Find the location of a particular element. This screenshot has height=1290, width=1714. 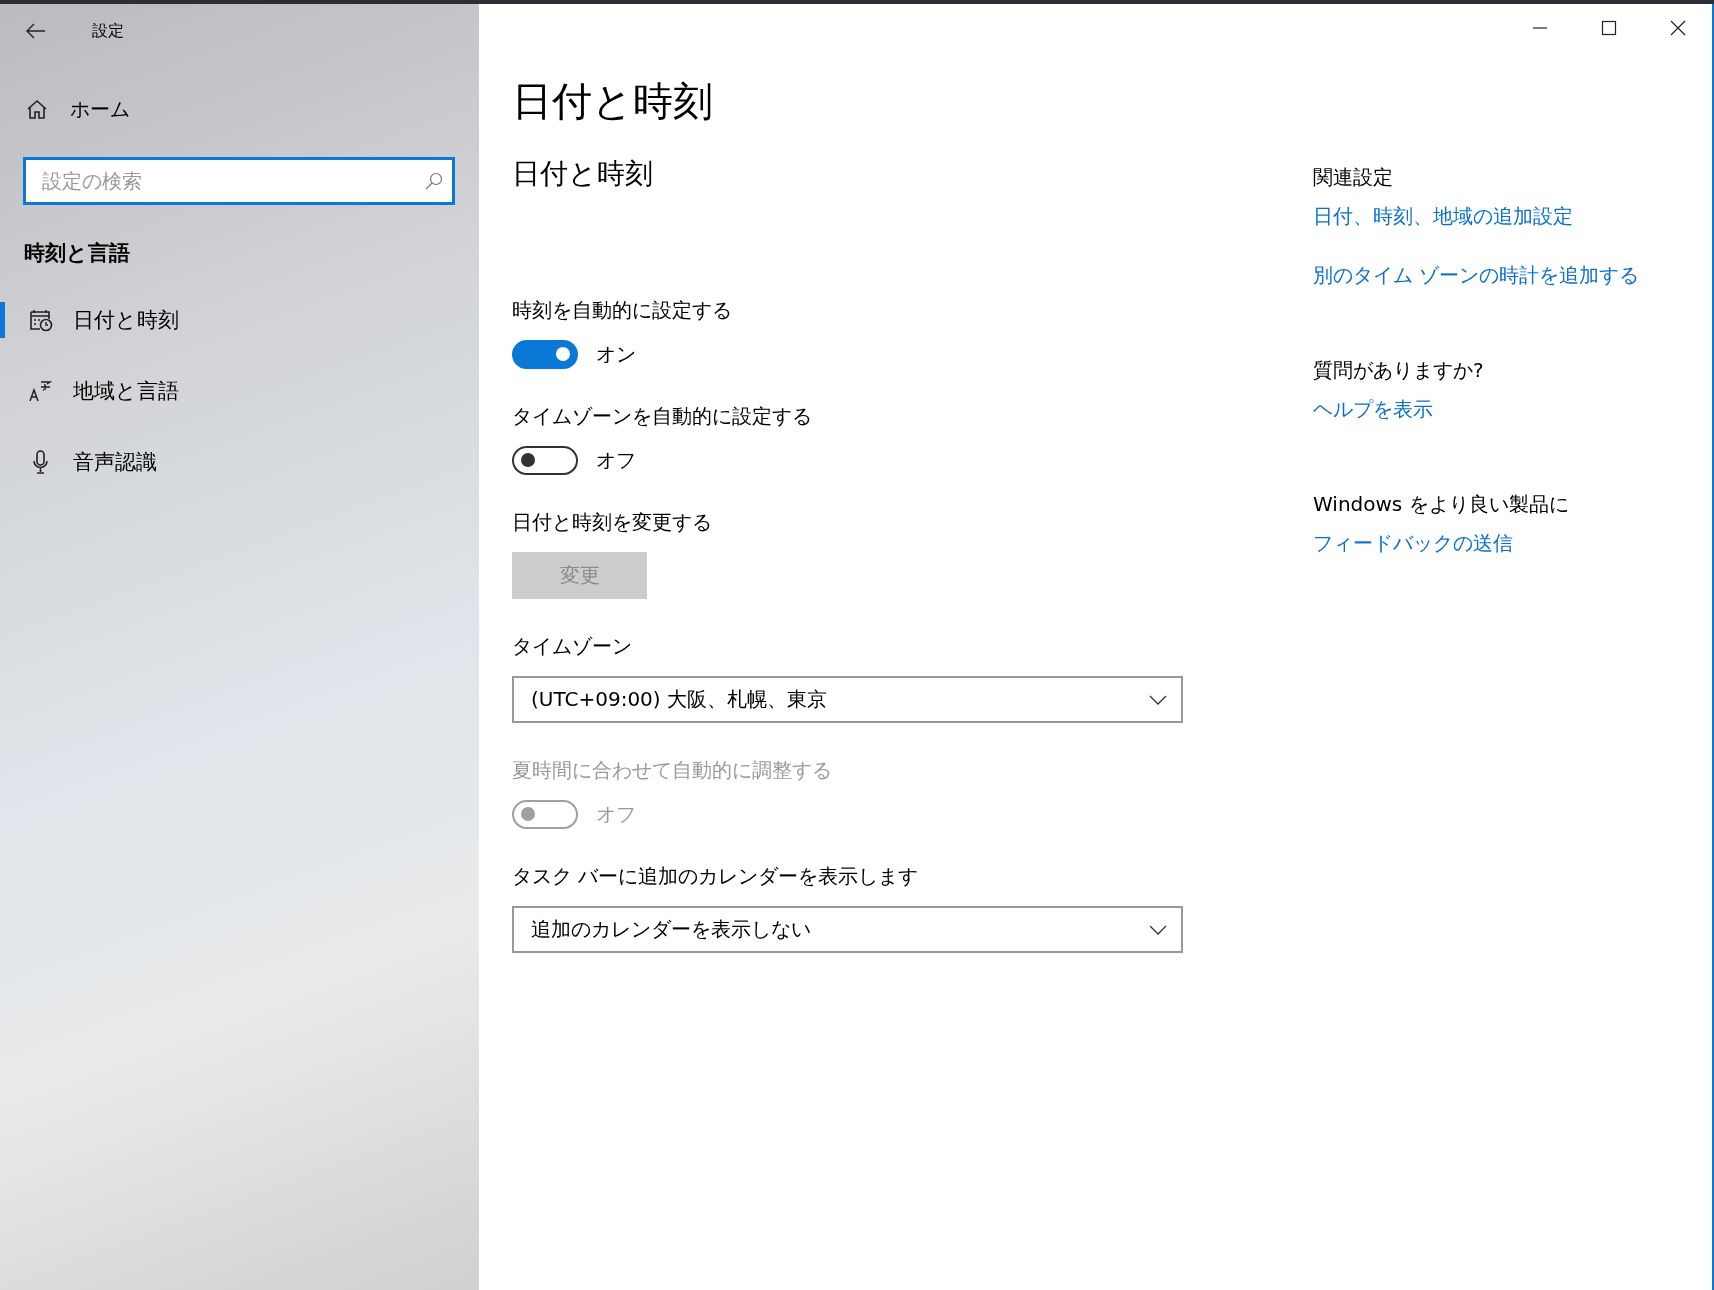

home-icon is located at coordinates (37, 109).